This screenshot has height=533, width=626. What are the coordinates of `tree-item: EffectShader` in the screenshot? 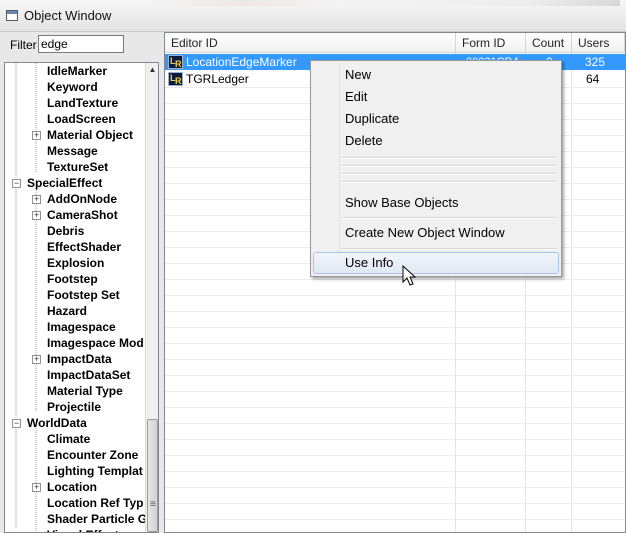 It's located at (84, 247).